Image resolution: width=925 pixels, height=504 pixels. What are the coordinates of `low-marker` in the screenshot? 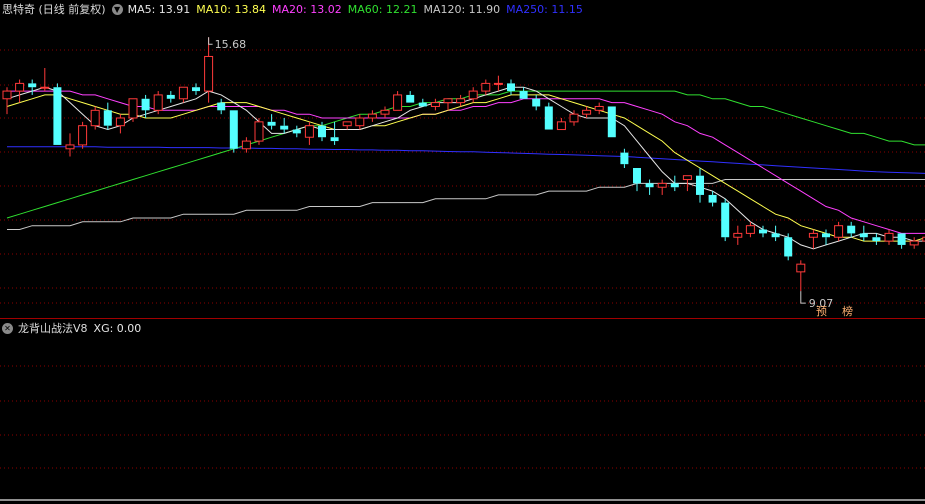 It's located at (803, 297).